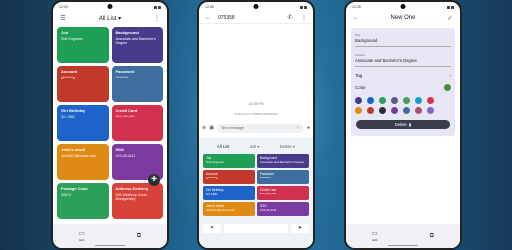 This screenshot has height=250, width=512. Describe the element at coordinates (298, 128) in the screenshot. I see `emoji-icon: ☺` at that location.